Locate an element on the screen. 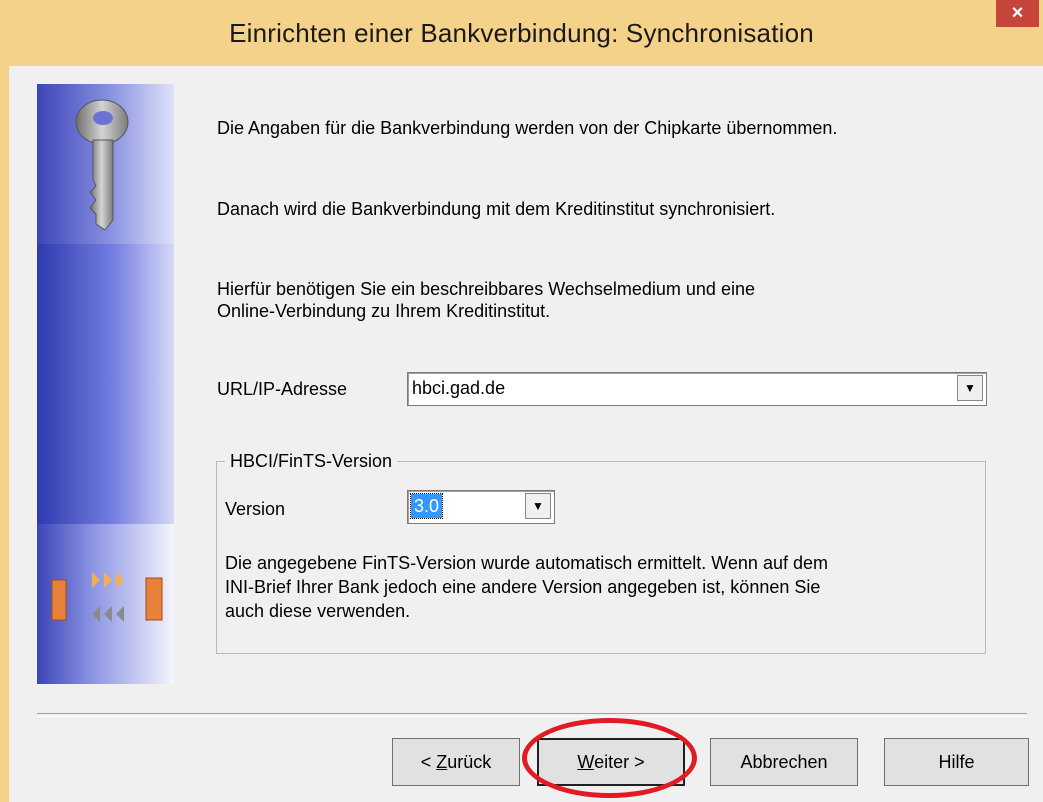  url-combobox: hbci.gad.de ▼ is located at coordinates (697, 389).